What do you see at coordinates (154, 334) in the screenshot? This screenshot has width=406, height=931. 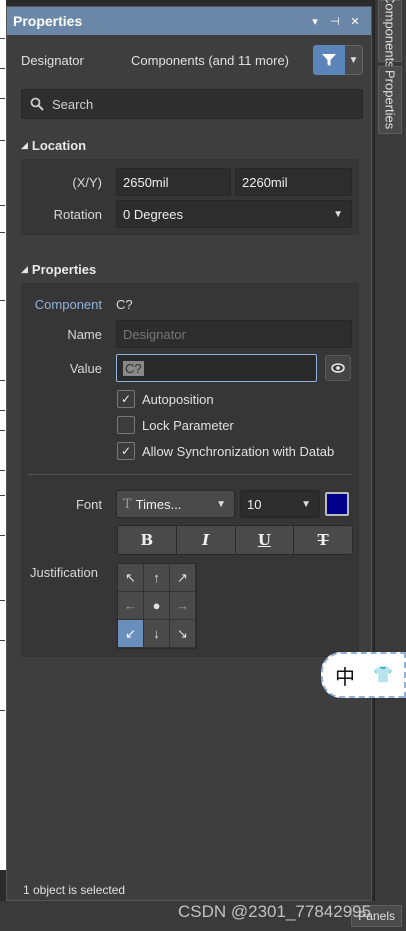 I see `name-placeholder: Designator` at bounding box center [154, 334].